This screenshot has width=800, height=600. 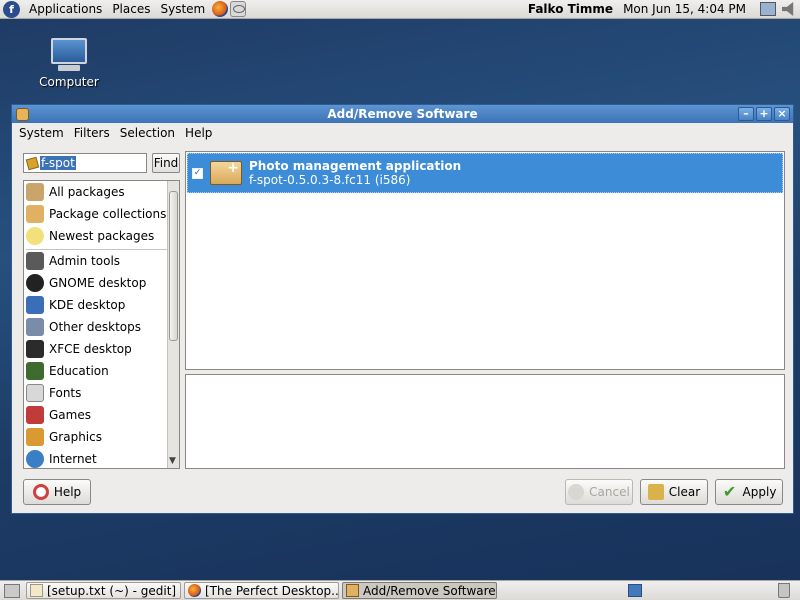 What do you see at coordinates (12, 590) in the screenshot?
I see `show-desktop-icon` at bounding box center [12, 590].